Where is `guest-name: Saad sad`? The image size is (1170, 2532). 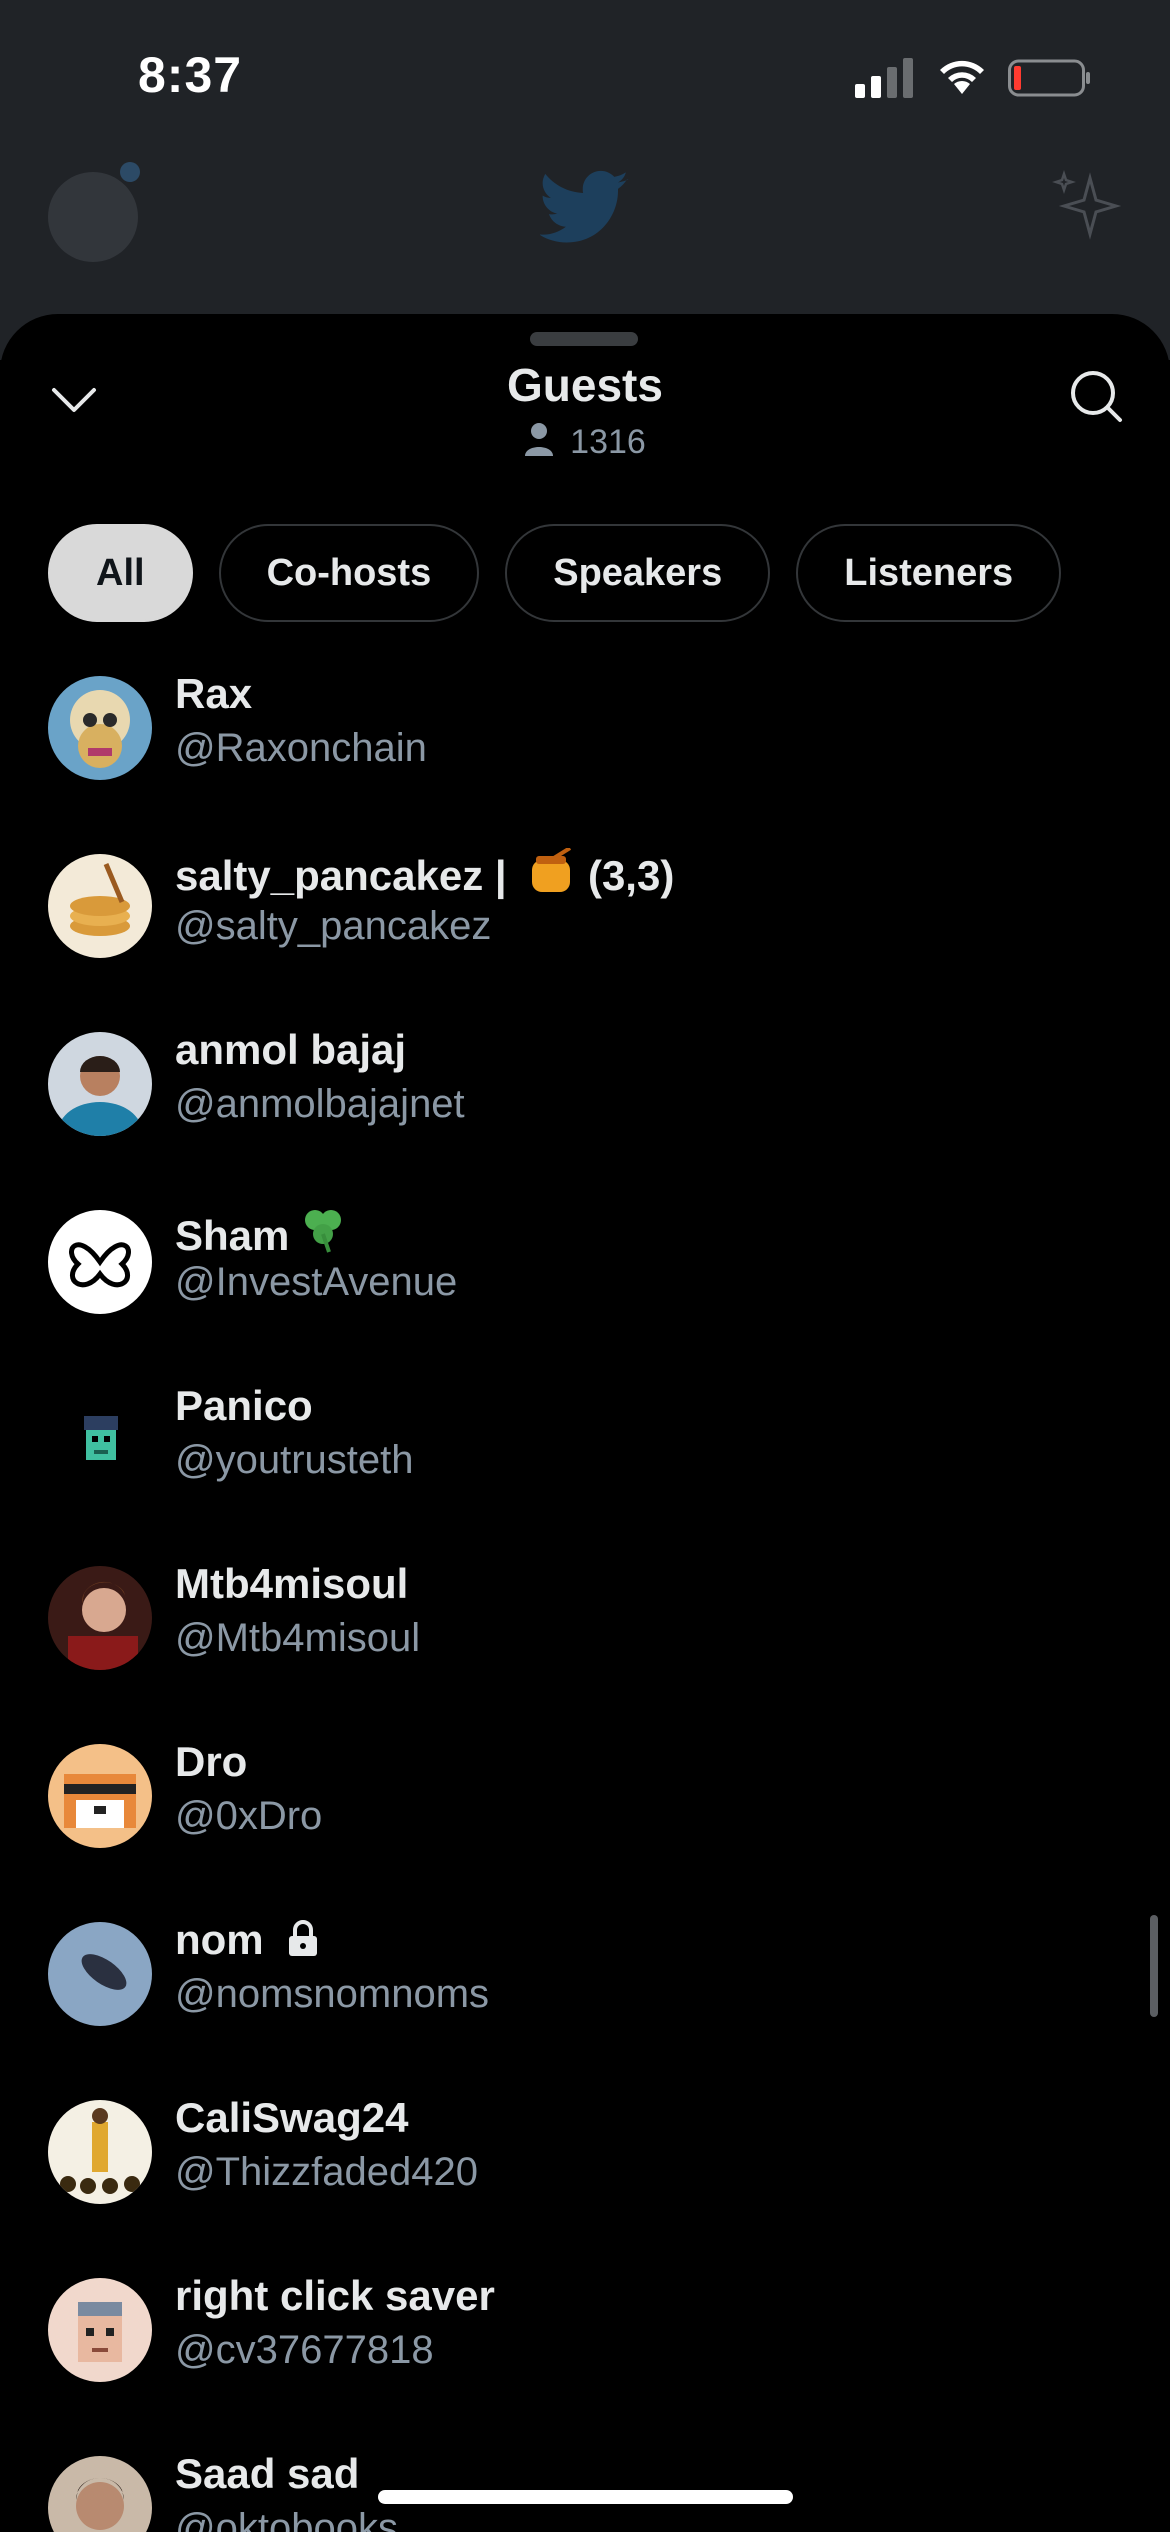
guest-name: Saad sad is located at coordinates (267, 2473).